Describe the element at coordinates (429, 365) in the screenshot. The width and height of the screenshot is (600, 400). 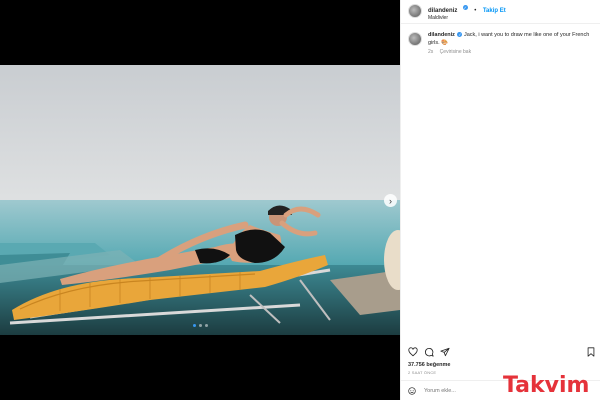
I see `like-count: 37.756 beğenme` at that location.